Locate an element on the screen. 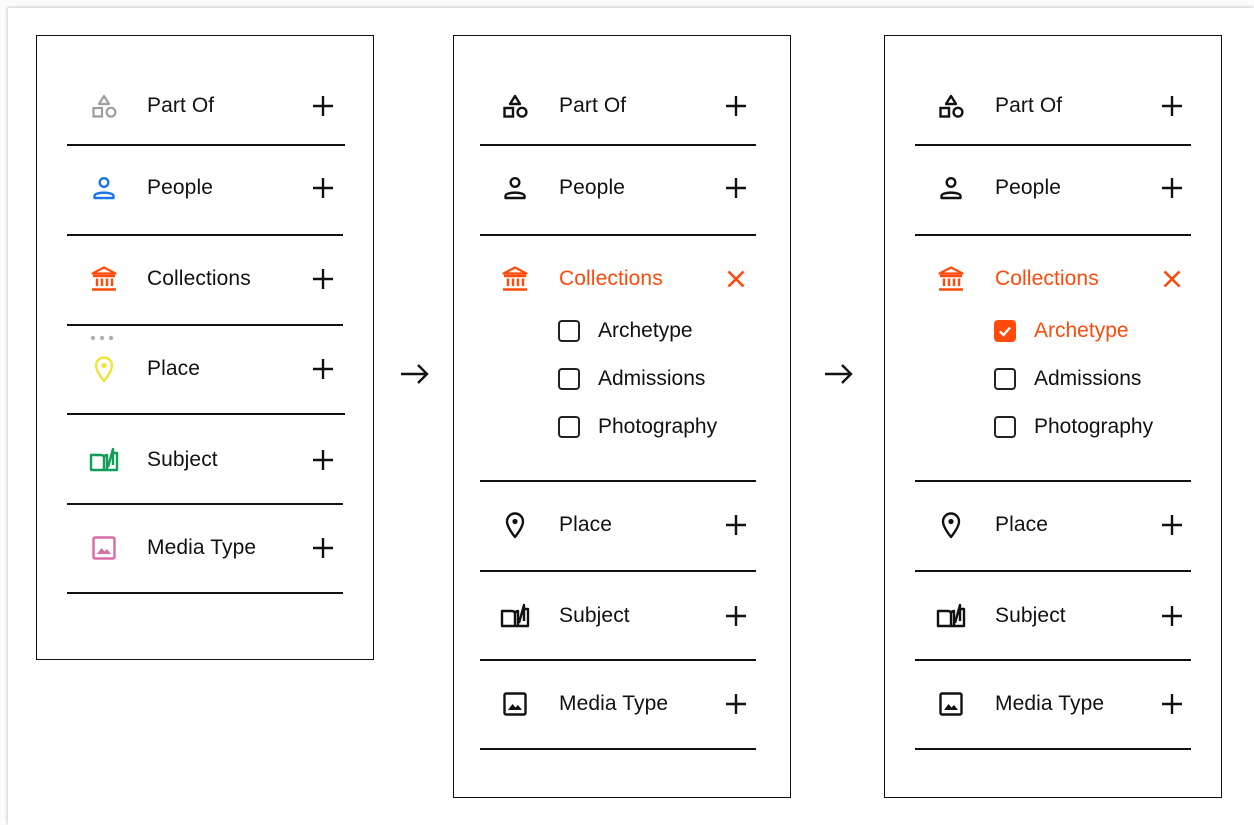 This screenshot has height=825, width=1254. checkbox-checked is located at coordinates (1005, 331).